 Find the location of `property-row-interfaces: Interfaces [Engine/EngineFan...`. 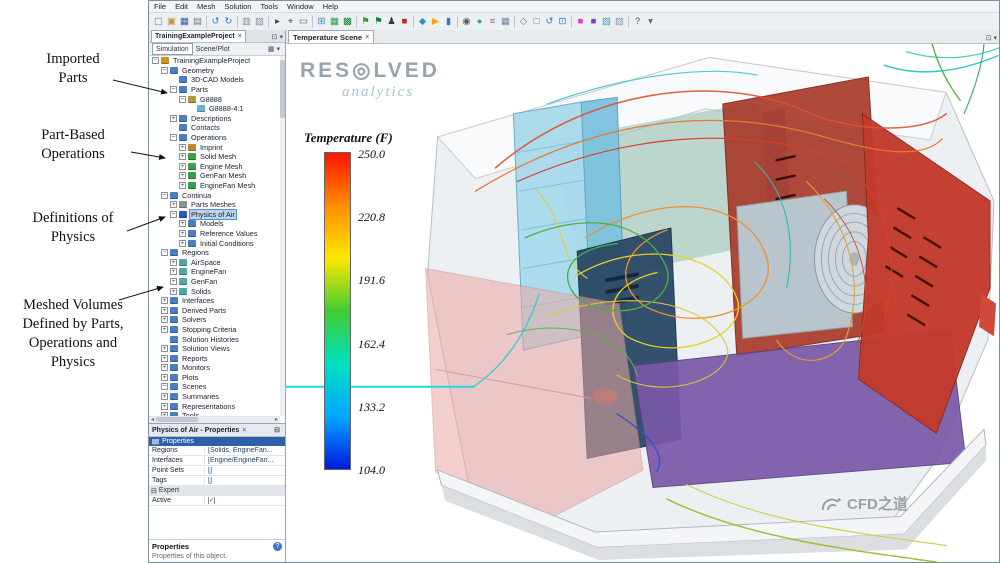

property-row-interfaces: Interfaces [Engine/EngineFan... is located at coordinates (217, 461).